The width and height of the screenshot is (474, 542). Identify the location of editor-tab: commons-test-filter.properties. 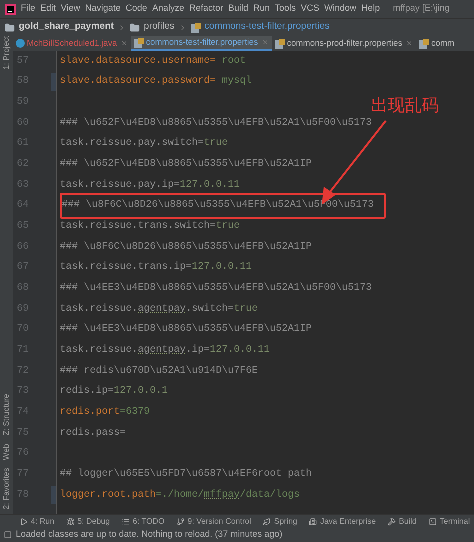
(201, 43).